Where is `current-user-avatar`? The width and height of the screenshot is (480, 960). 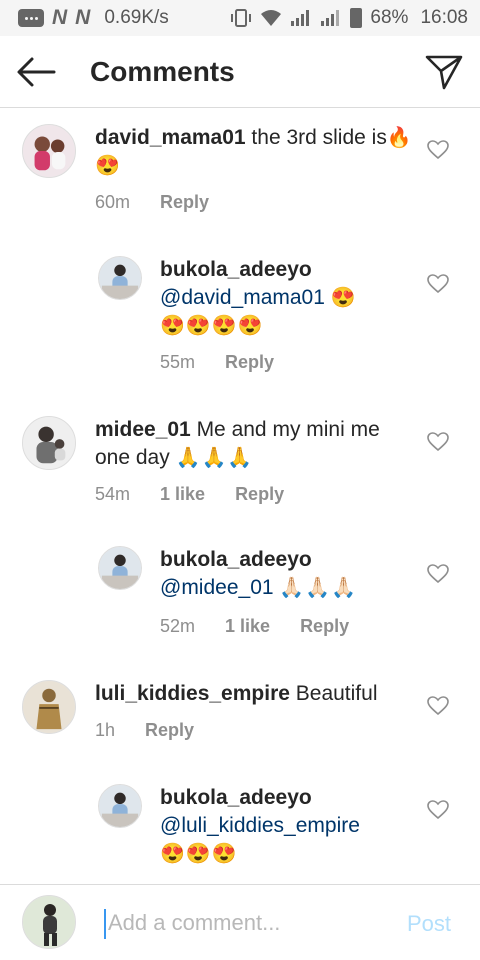
current-user-avatar is located at coordinates (49, 922).